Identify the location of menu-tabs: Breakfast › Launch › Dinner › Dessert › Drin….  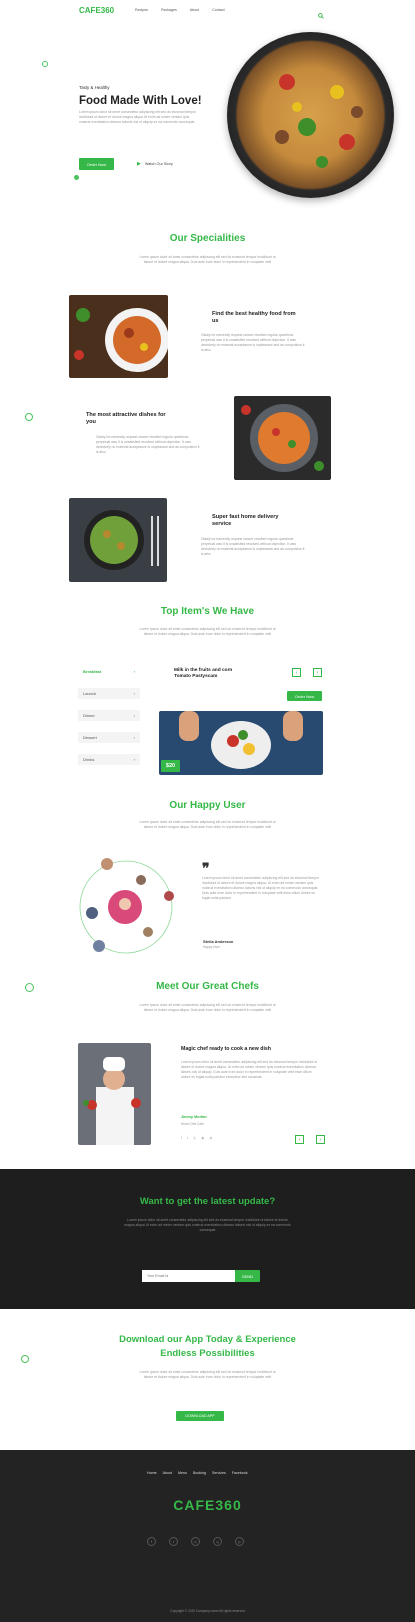
(109, 715).